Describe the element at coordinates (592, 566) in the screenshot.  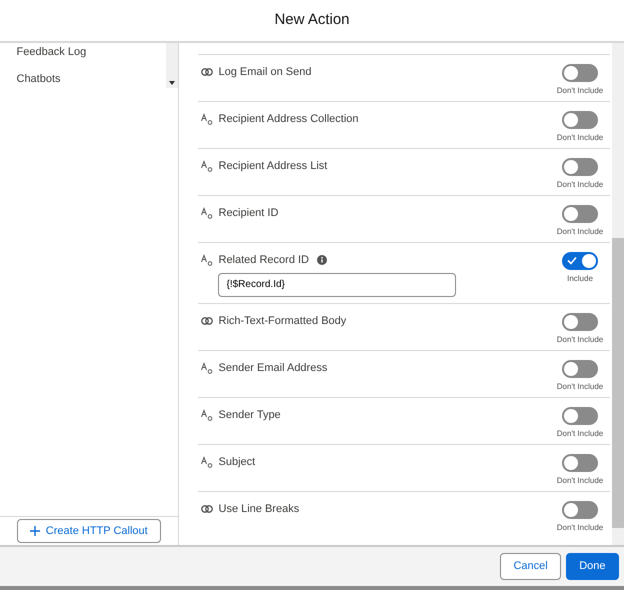
I see `done-button: Done` at that location.